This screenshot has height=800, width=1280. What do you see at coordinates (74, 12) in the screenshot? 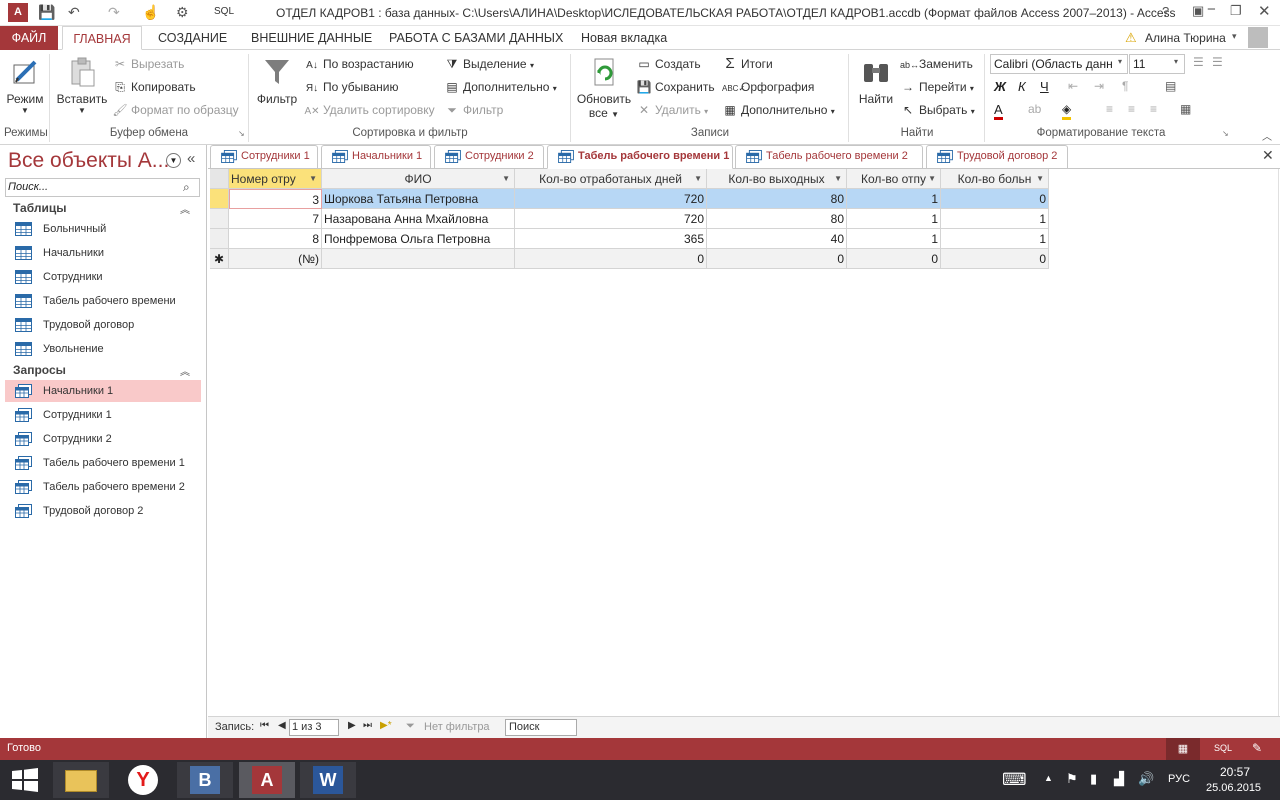
I see `undo-icon: ↶` at bounding box center [74, 12].